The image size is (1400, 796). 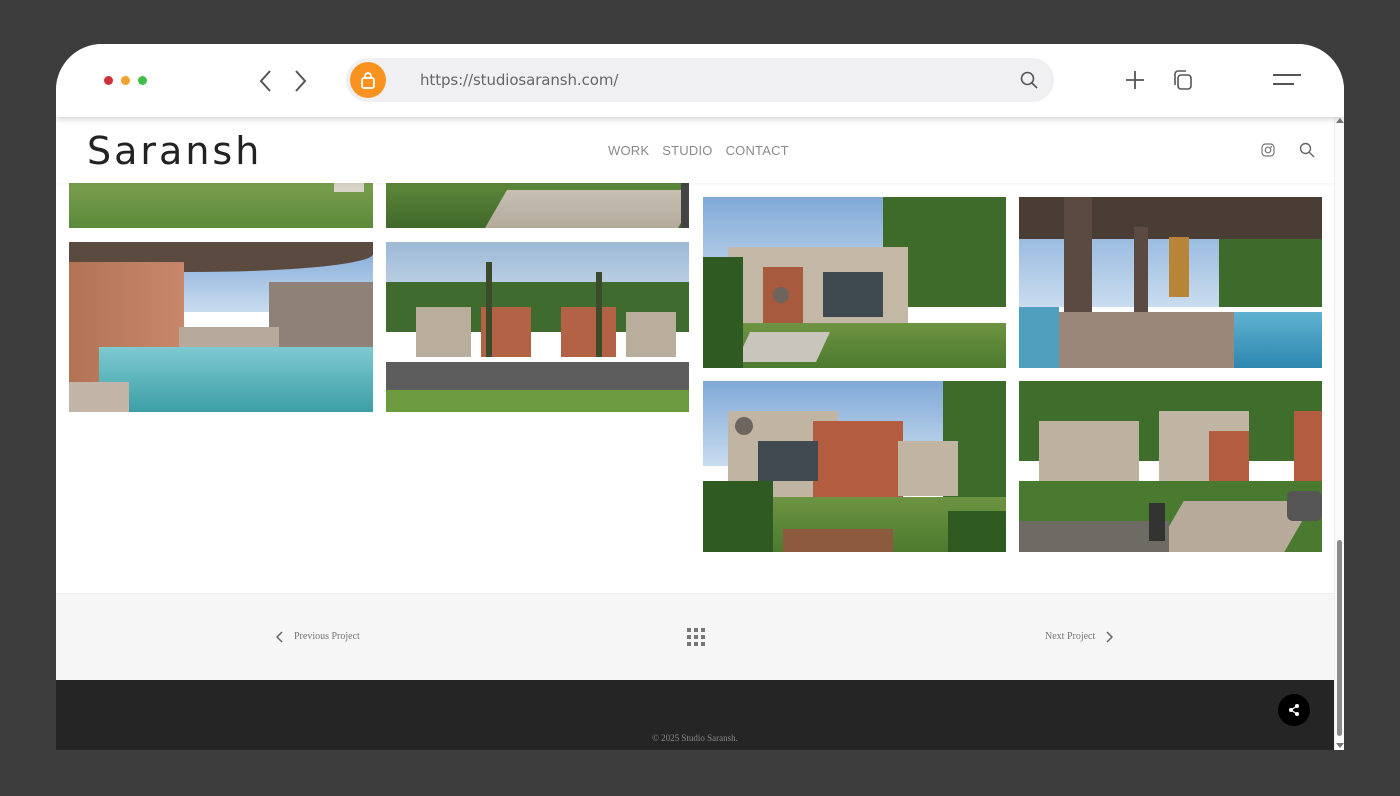 What do you see at coordinates (108, 80) in the screenshot?
I see `close-window-button` at bounding box center [108, 80].